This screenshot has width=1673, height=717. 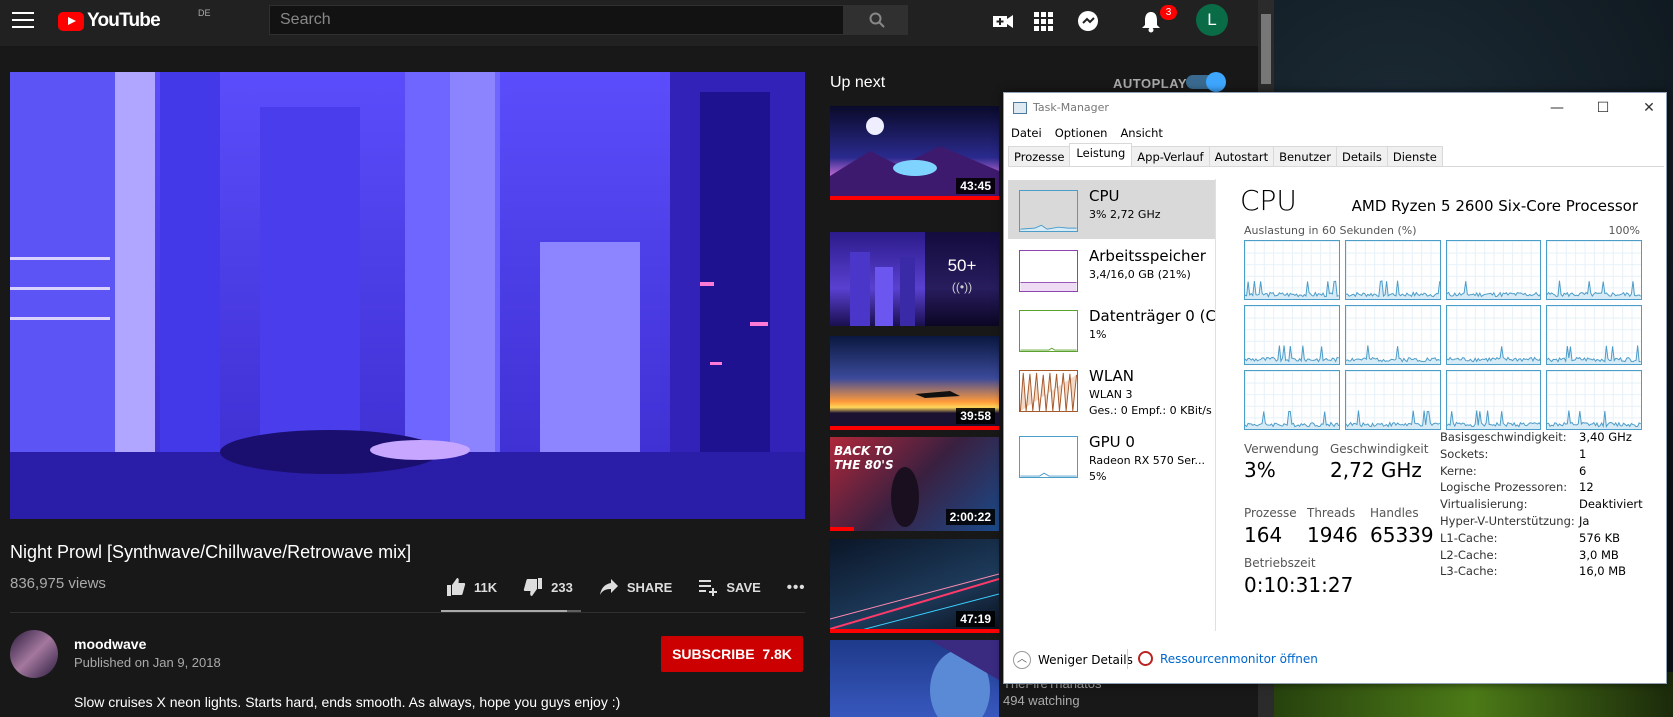 I want to click on upnext-thumbnail-4: BACK TO THE 80'S 2:00:22, so click(x=914, y=484).